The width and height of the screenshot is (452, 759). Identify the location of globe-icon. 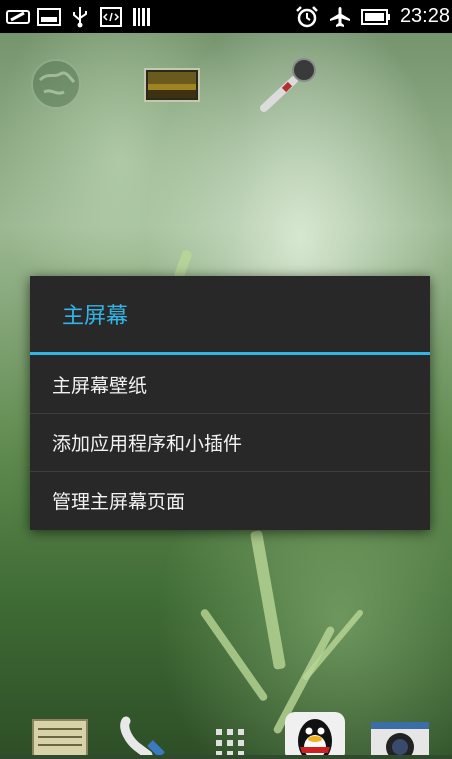
(56, 84).